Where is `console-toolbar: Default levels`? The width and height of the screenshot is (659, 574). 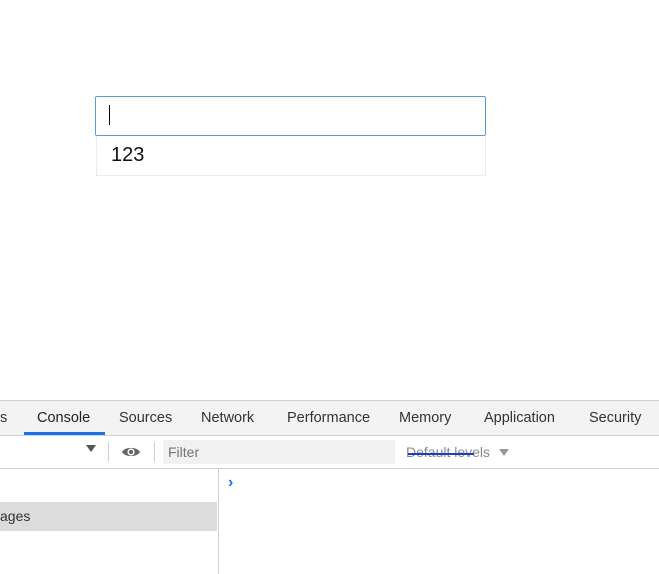 console-toolbar: Default levels is located at coordinates (329, 452).